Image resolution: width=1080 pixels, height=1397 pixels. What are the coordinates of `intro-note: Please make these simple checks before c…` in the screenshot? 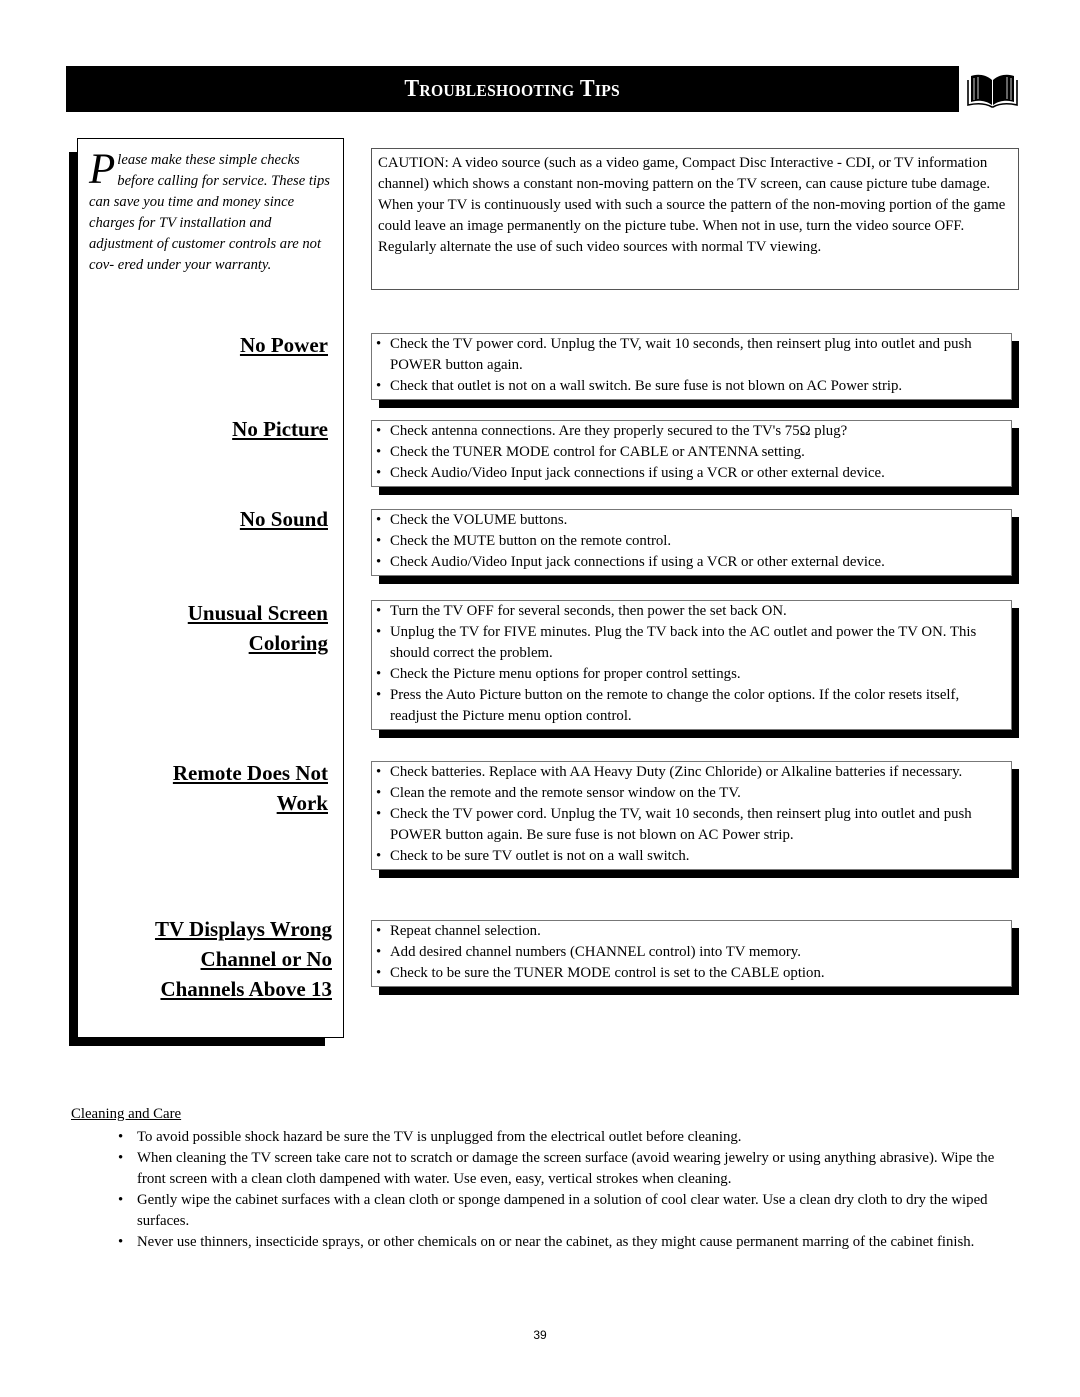 It's located at (211, 211).